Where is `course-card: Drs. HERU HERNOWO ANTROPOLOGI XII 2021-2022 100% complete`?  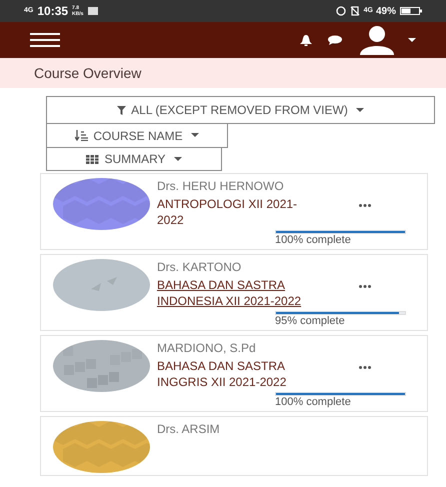 course-card: Drs. HERU HERNOWO ANTROPOLOGI XII 2021-2022 100% complete is located at coordinates (234, 211).